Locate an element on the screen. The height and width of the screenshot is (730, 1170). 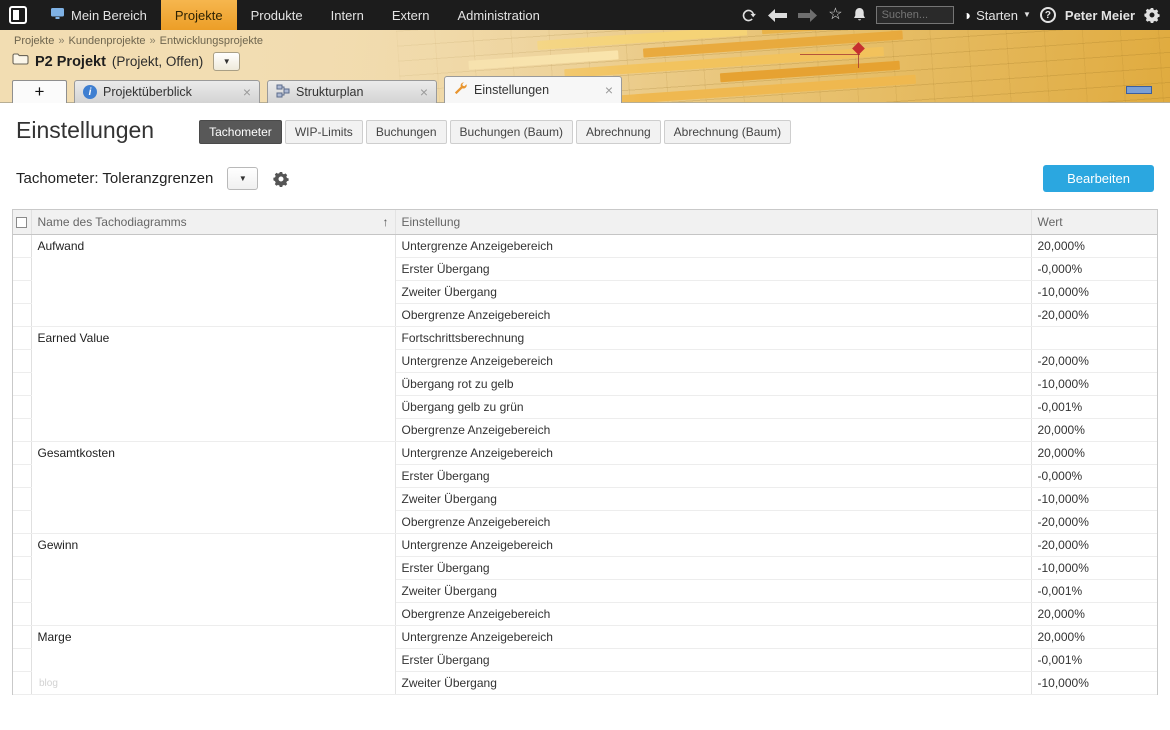
settings-gear-icon is located at coordinates (1152, 15).